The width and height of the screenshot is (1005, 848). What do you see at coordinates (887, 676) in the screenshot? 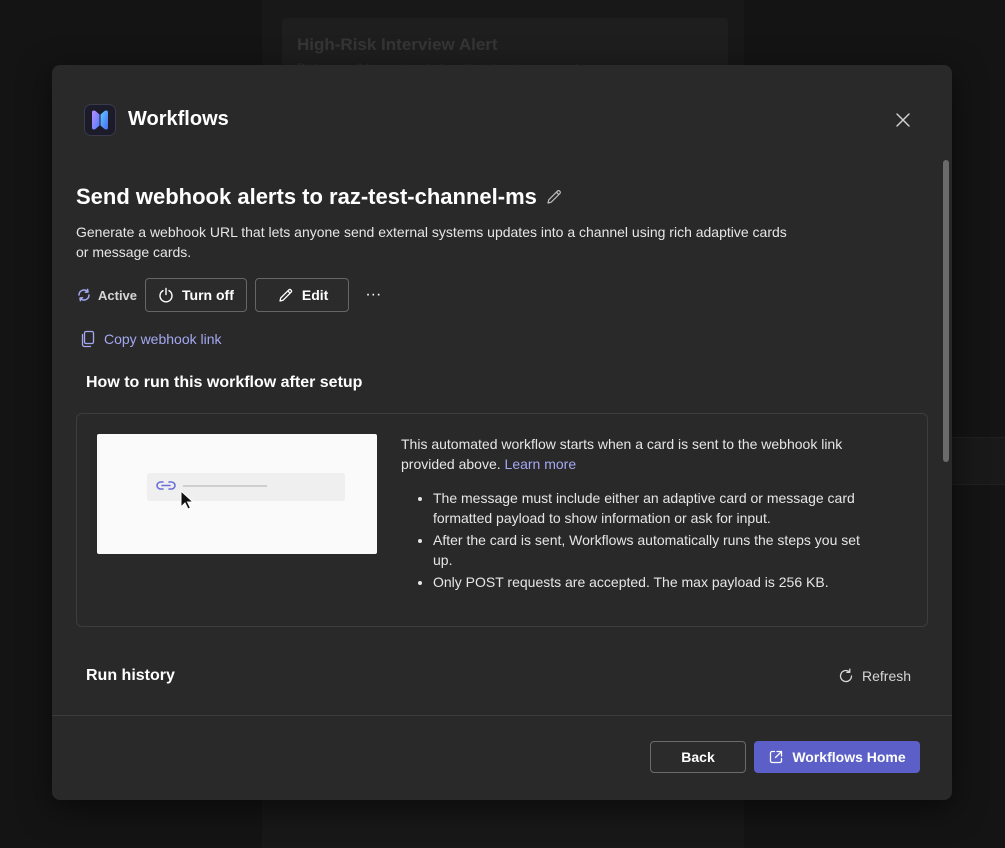
I see `refresh-label: Refresh` at bounding box center [887, 676].